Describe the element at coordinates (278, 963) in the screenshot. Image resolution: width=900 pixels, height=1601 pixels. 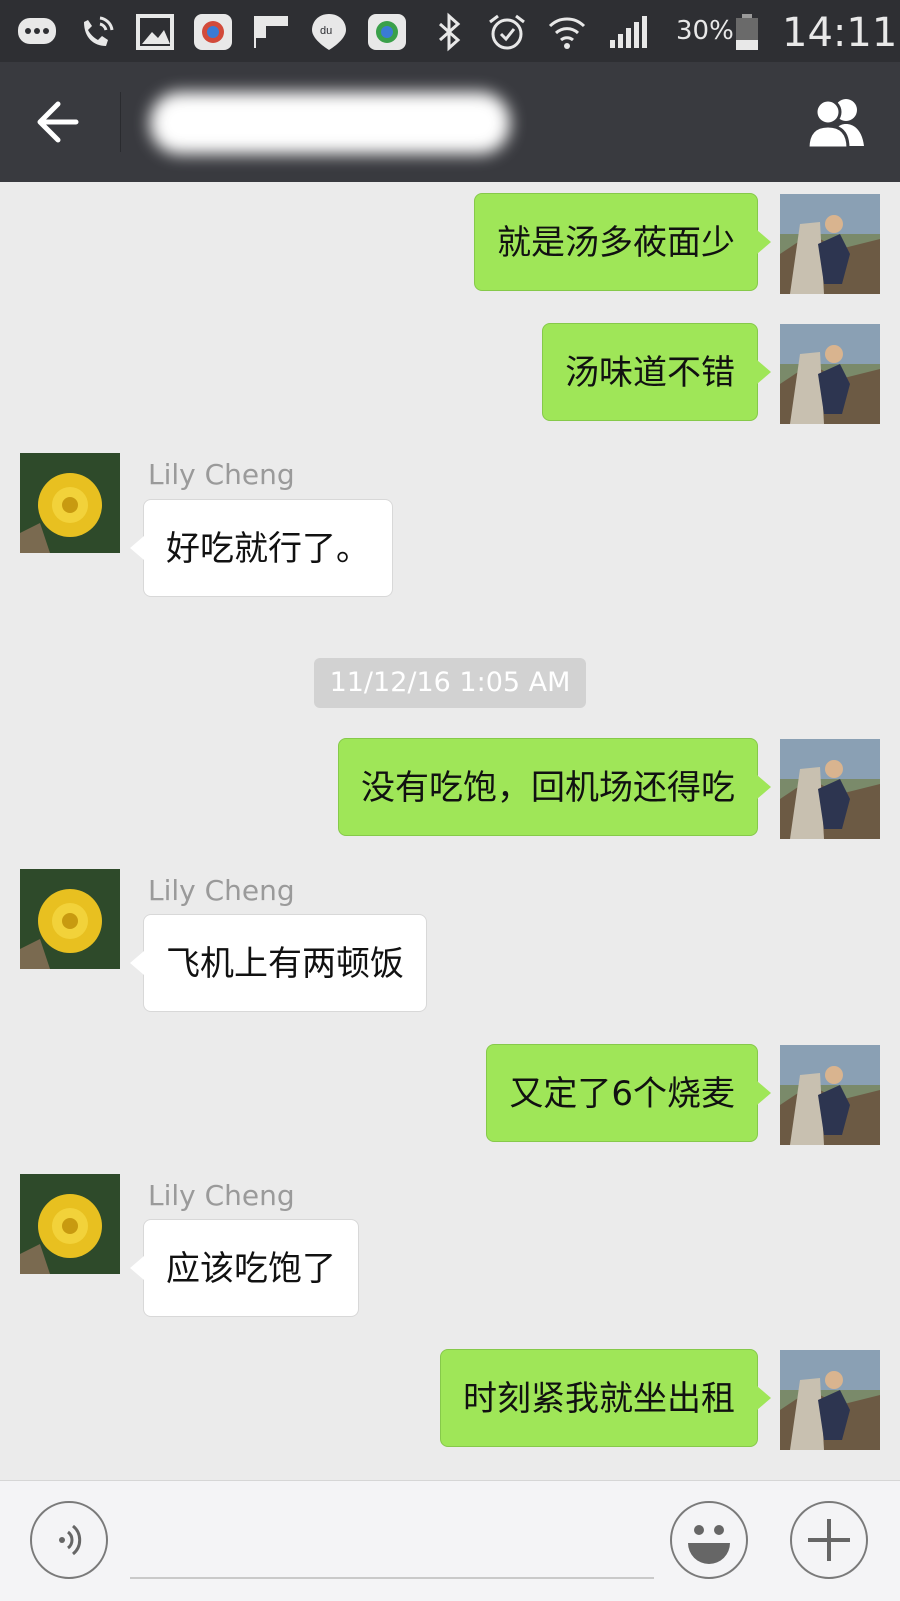
I see `contact-message-bubble: 飞机上有两顿饭` at that location.